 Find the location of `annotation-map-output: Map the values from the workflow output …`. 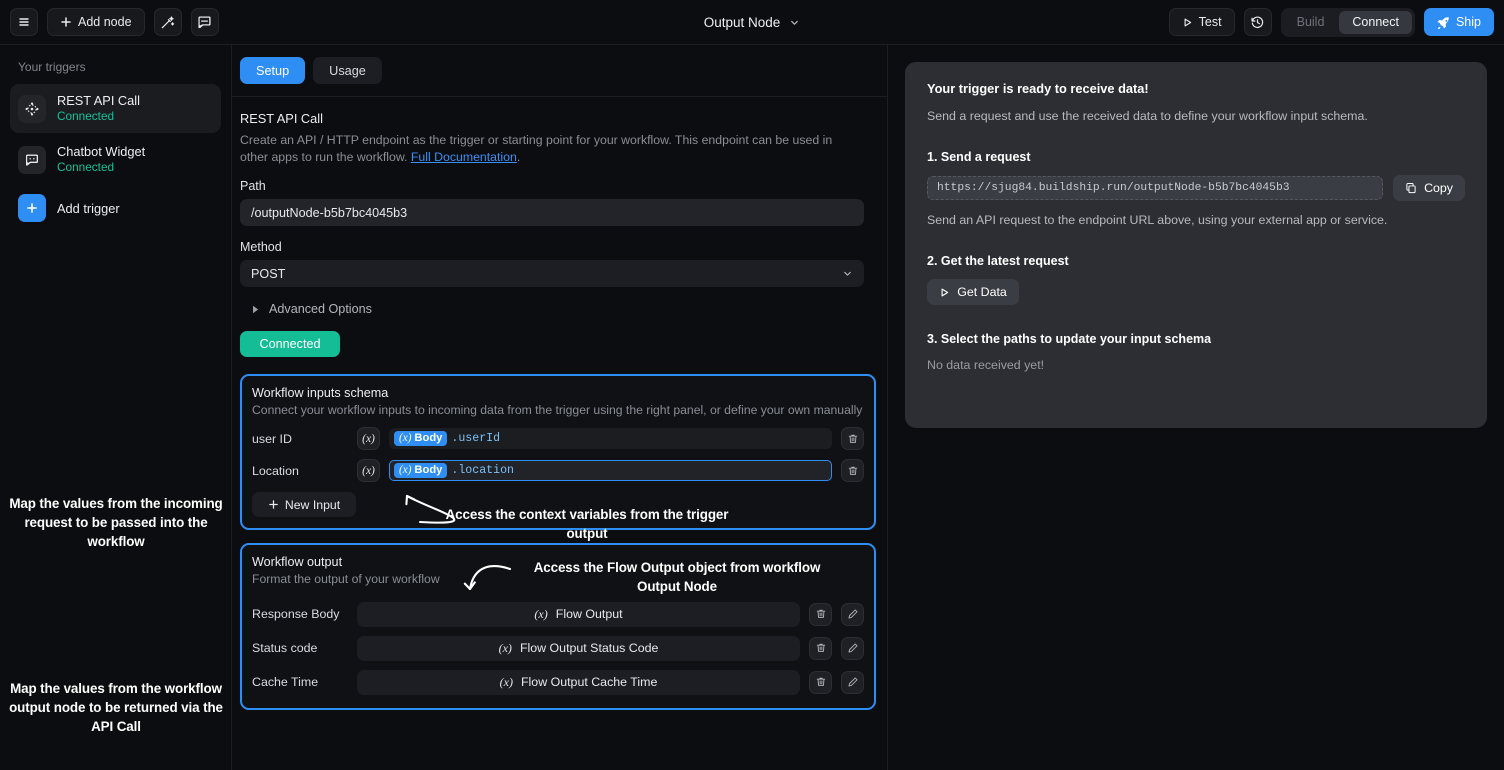

annotation-map-output: Map the values from the workflow output … is located at coordinates (116, 708).